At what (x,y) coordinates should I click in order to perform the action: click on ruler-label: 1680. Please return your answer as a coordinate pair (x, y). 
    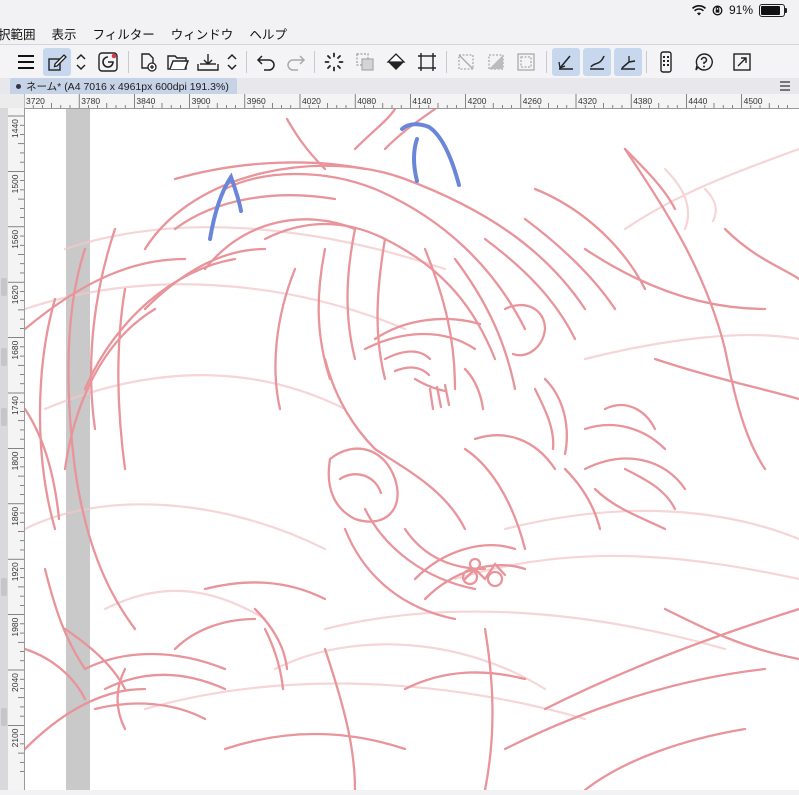
    Looking at the image, I should click on (15, 349).